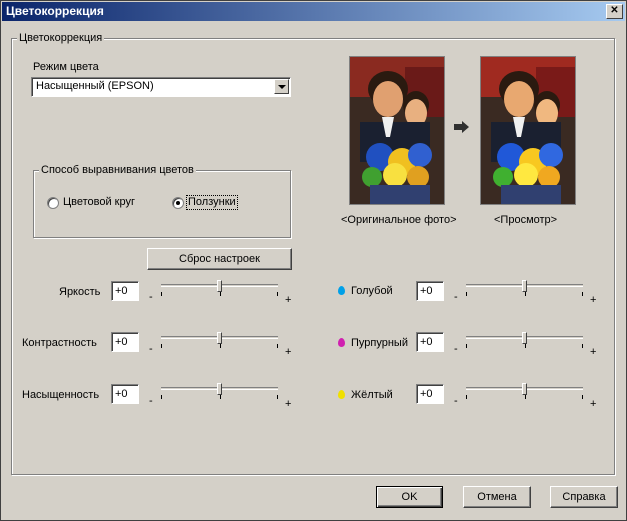  Describe the element at coordinates (524, 389) in the screenshot. I see `yellow-slider-thumb` at that location.